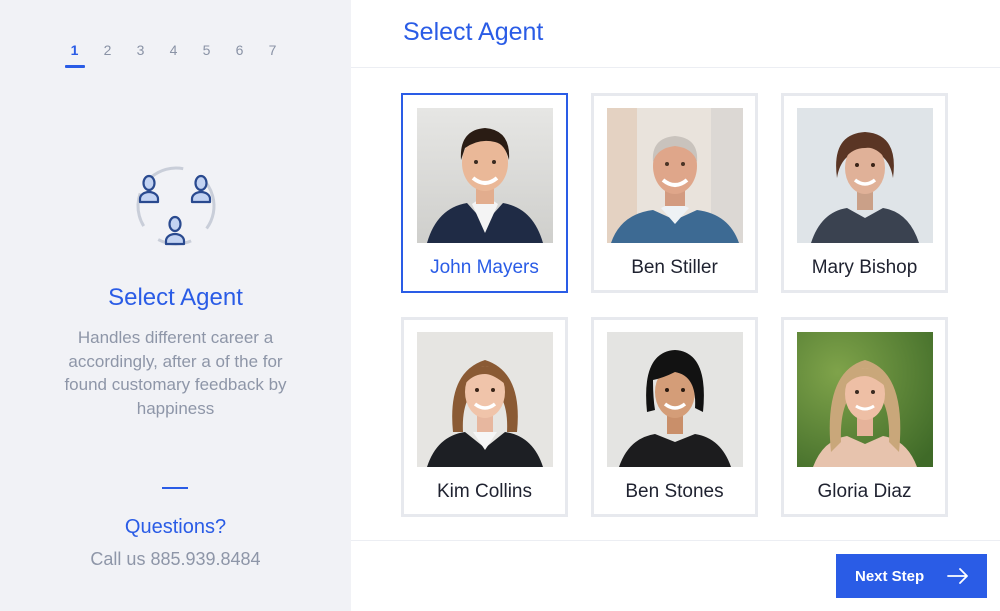 This screenshot has height=611, width=1000. I want to click on page-title: Select Agent, so click(473, 32).